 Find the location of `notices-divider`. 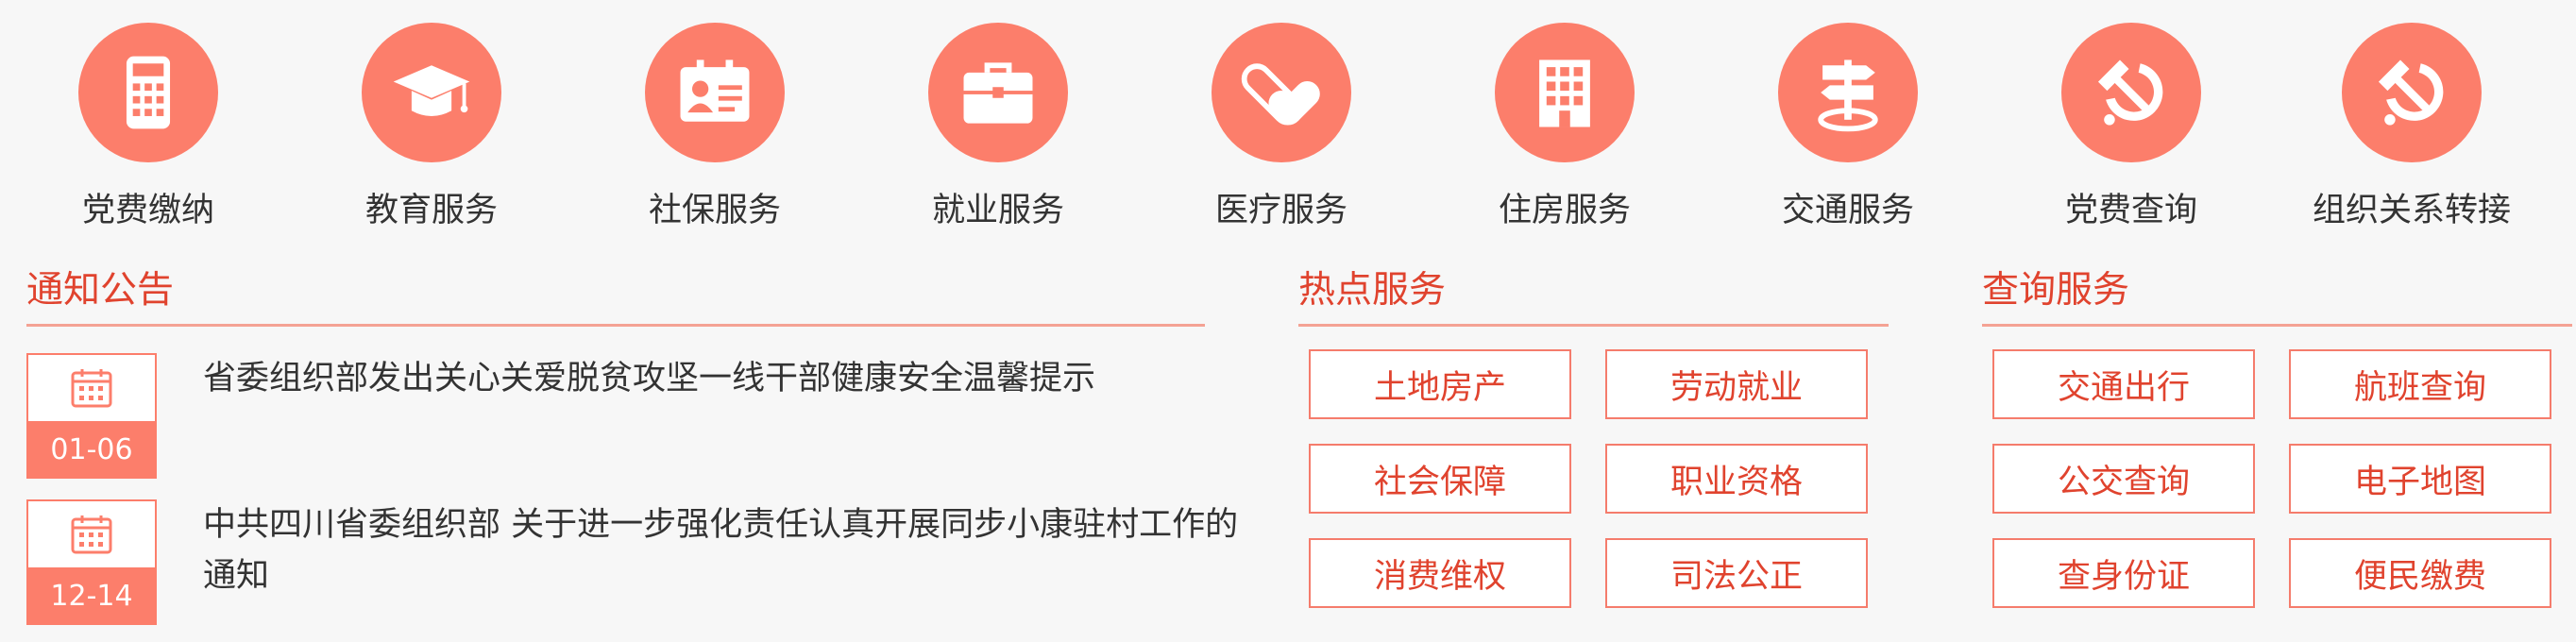

notices-divider is located at coordinates (615, 325).